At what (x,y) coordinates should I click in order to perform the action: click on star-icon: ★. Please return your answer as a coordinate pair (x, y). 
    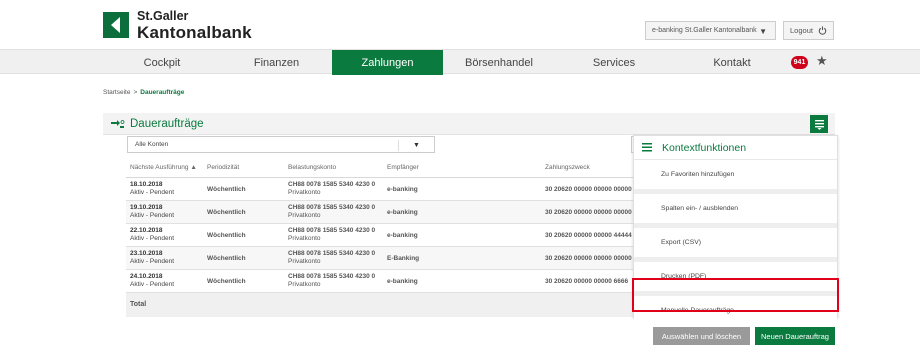
    Looking at the image, I should click on (822, 61).